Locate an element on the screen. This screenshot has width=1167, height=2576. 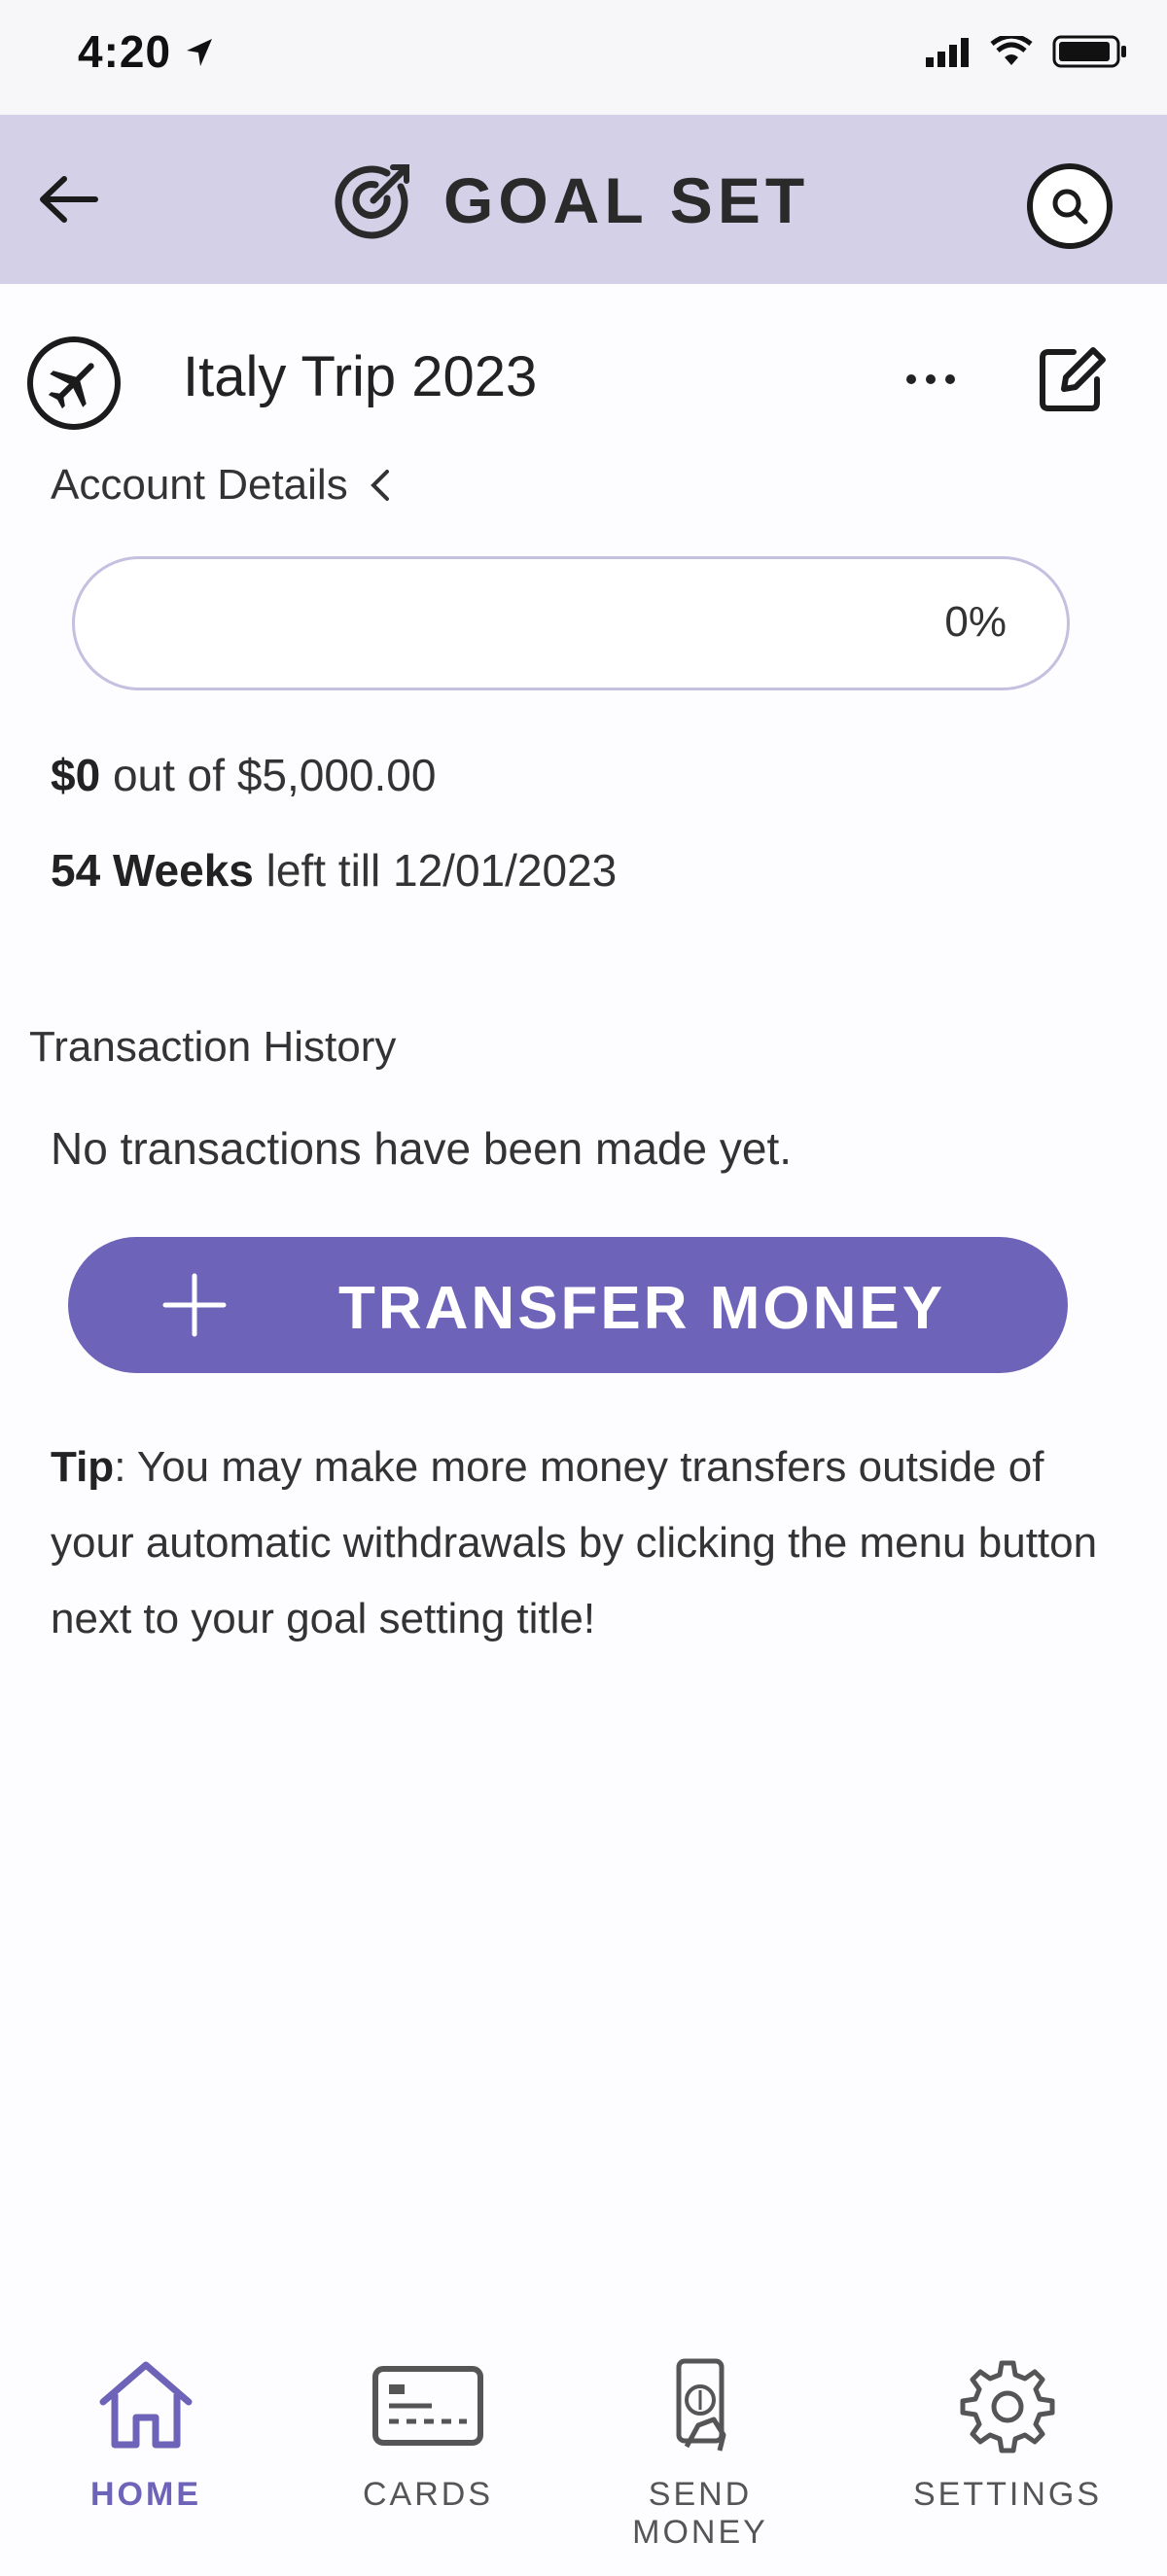
bottom-tab-bar: HOME CARDS SEND MONEY SETTINGS is located at coordinates (583, 2455).